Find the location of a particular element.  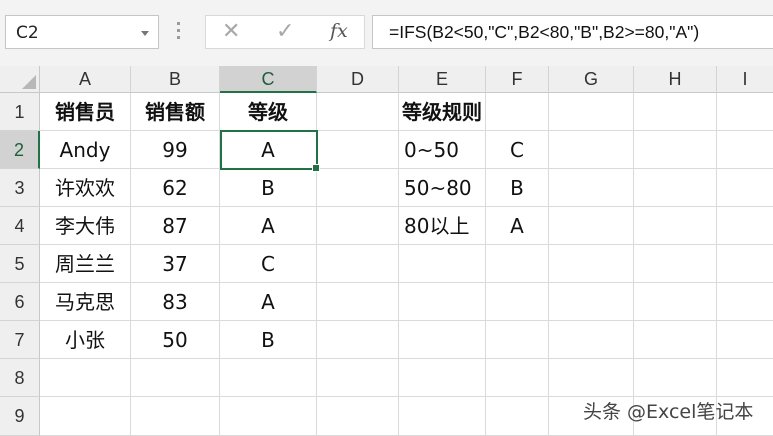

cell-c3: B is located at coordinates (268, 188).